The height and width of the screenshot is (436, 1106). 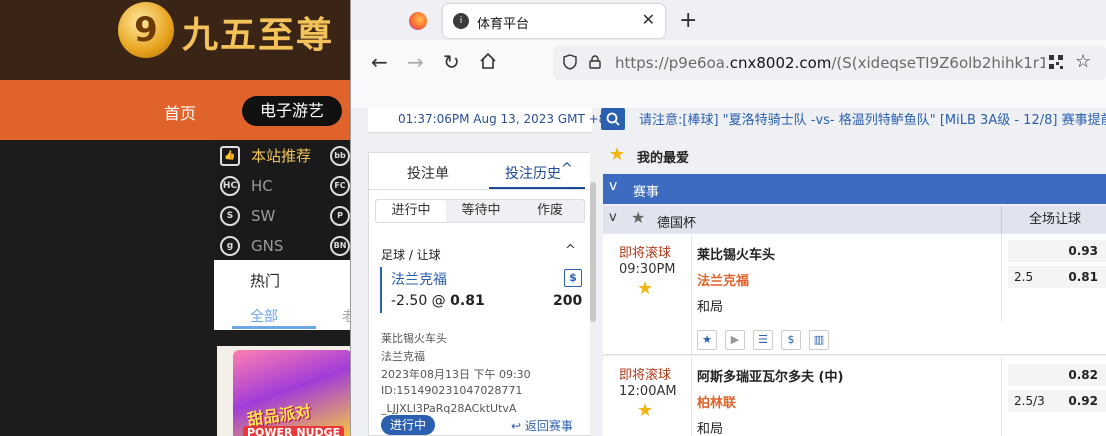 What do you see at coordinates (283, 216) in the screenshot?
I see `bg-menu-item: S SW P` at bounding box center [283, 216].